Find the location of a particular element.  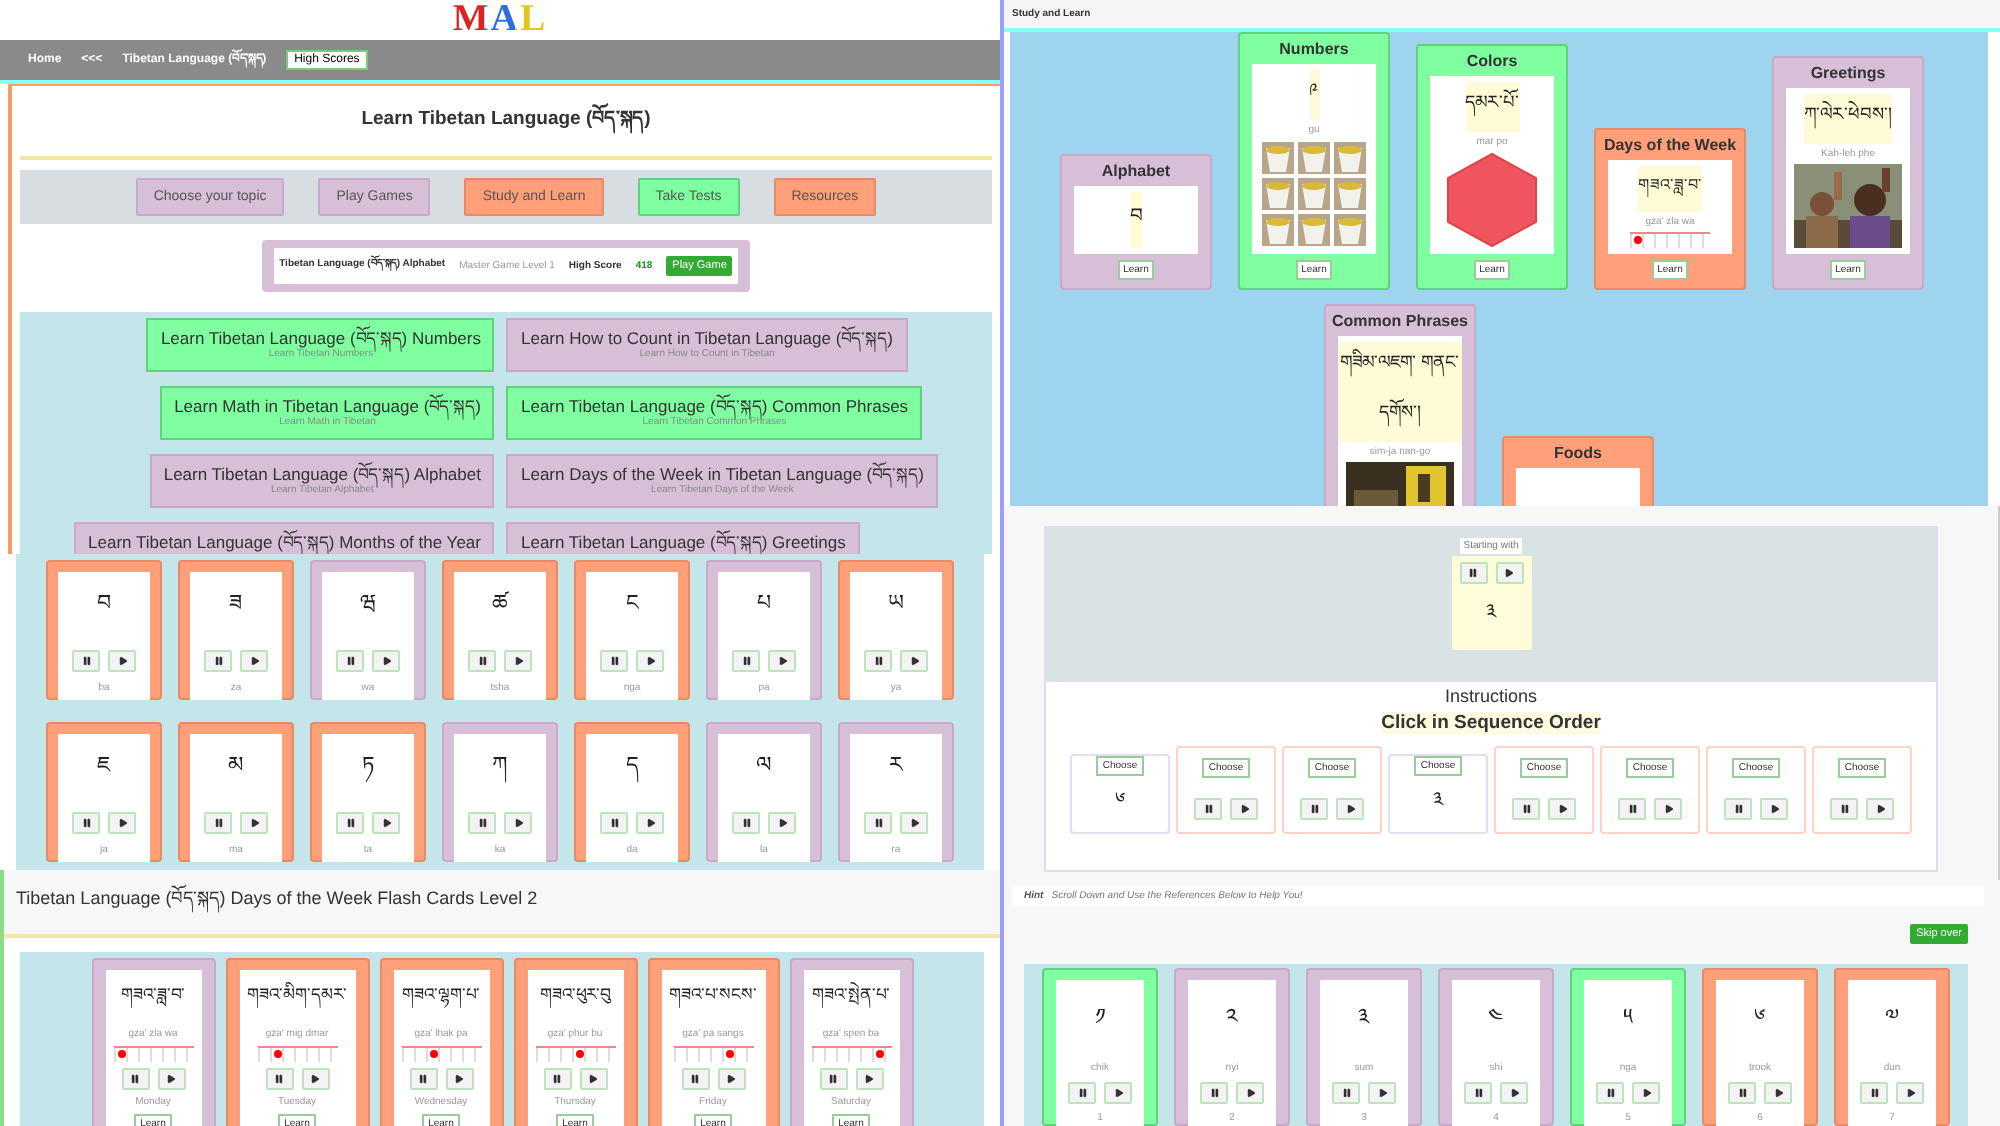

card-title: Colors is located at coordinates (1492, 60).